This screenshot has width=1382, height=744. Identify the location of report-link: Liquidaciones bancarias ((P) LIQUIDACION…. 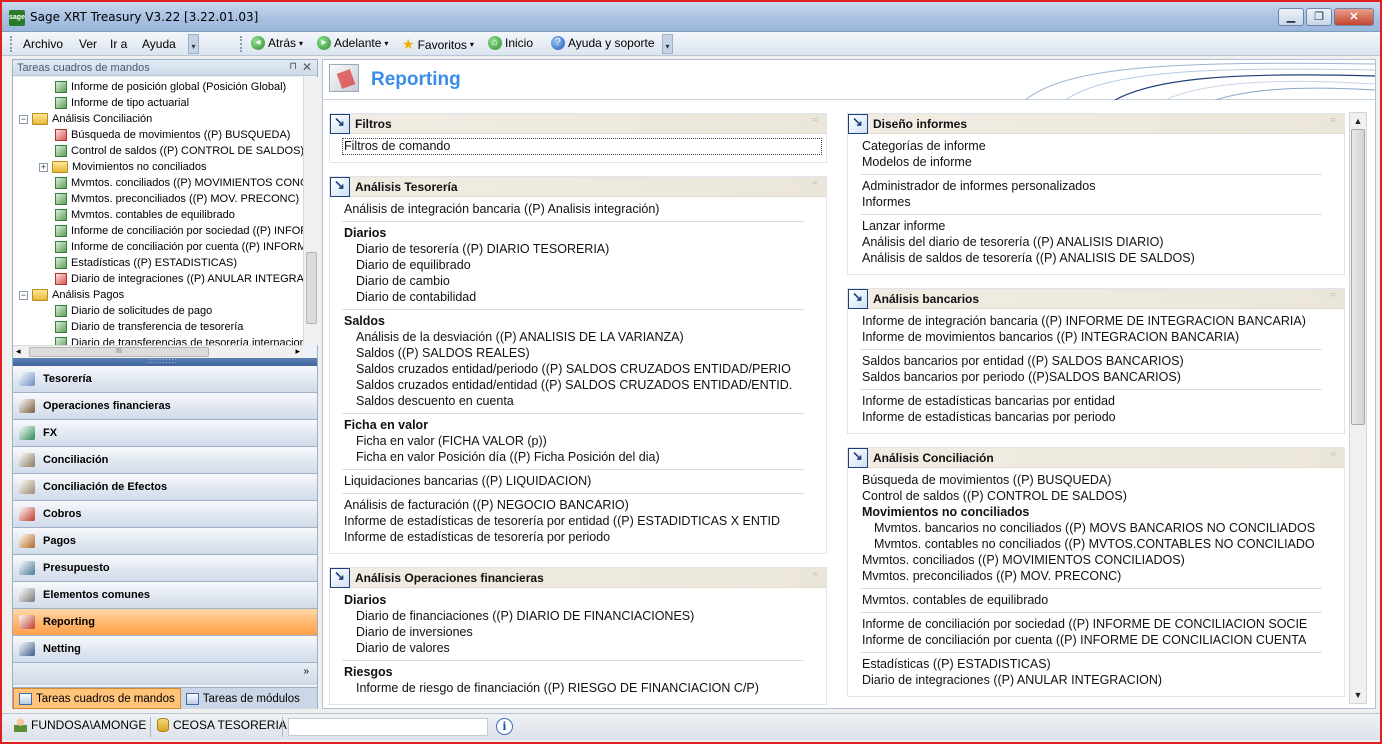
(584, 481).